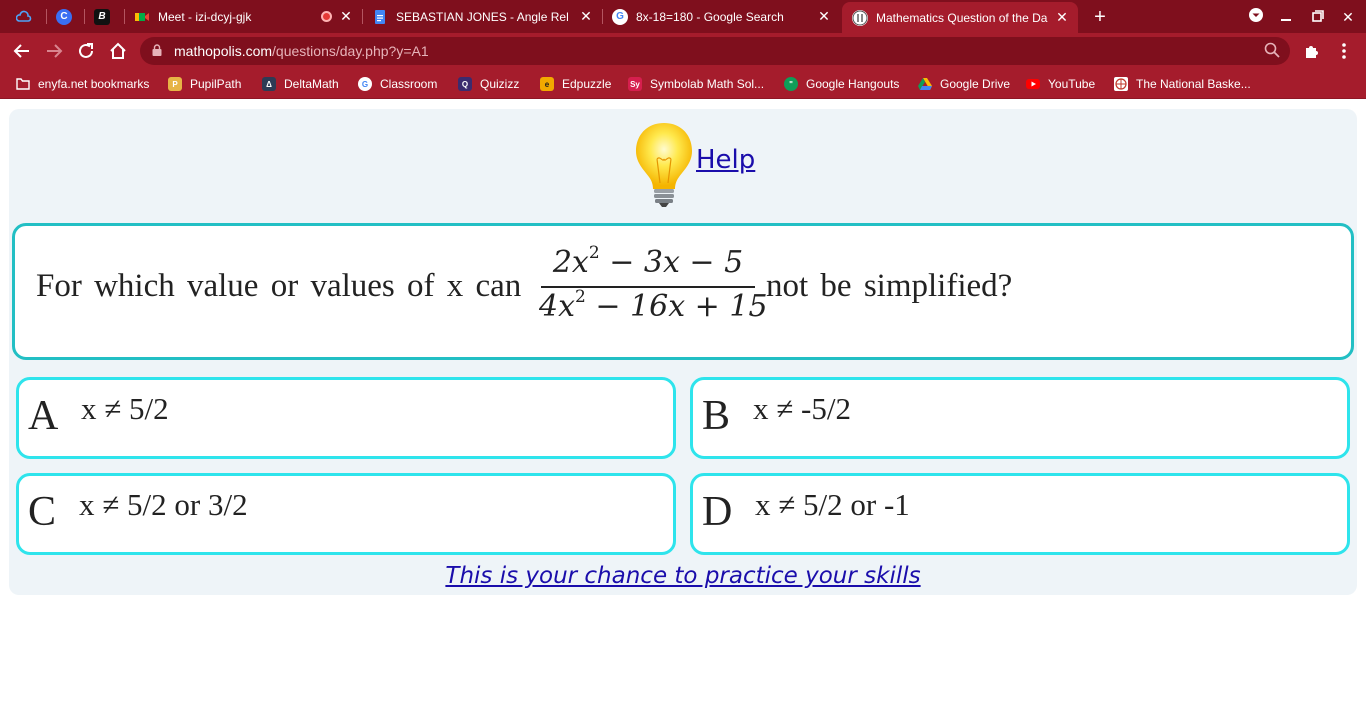 Image resolution: width=1366 pixels, height=720 pixels. I want to click on back-button, so click(22, 51).